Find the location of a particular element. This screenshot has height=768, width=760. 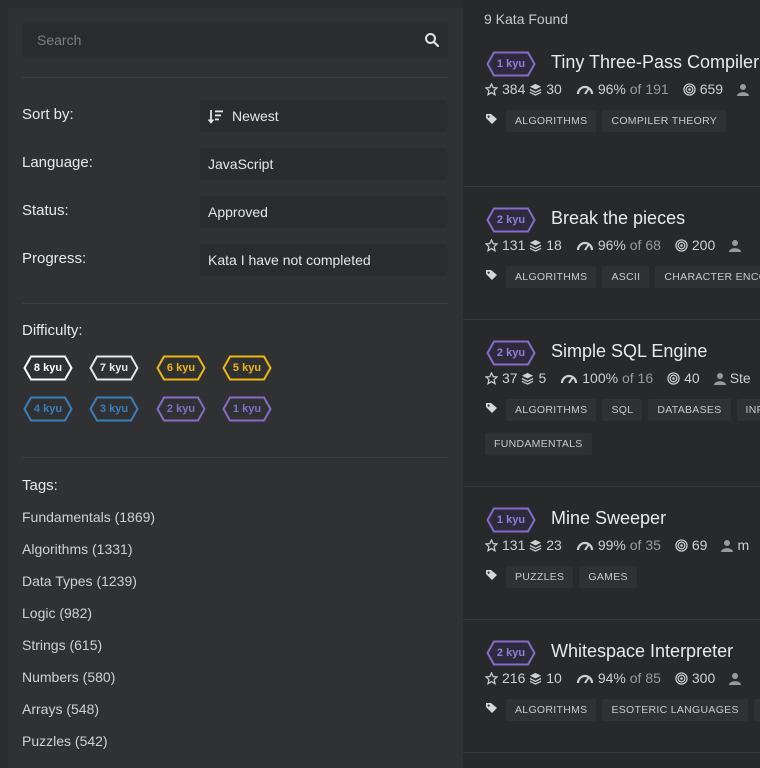

status-select: Approved is located at coordinates (323, 212).